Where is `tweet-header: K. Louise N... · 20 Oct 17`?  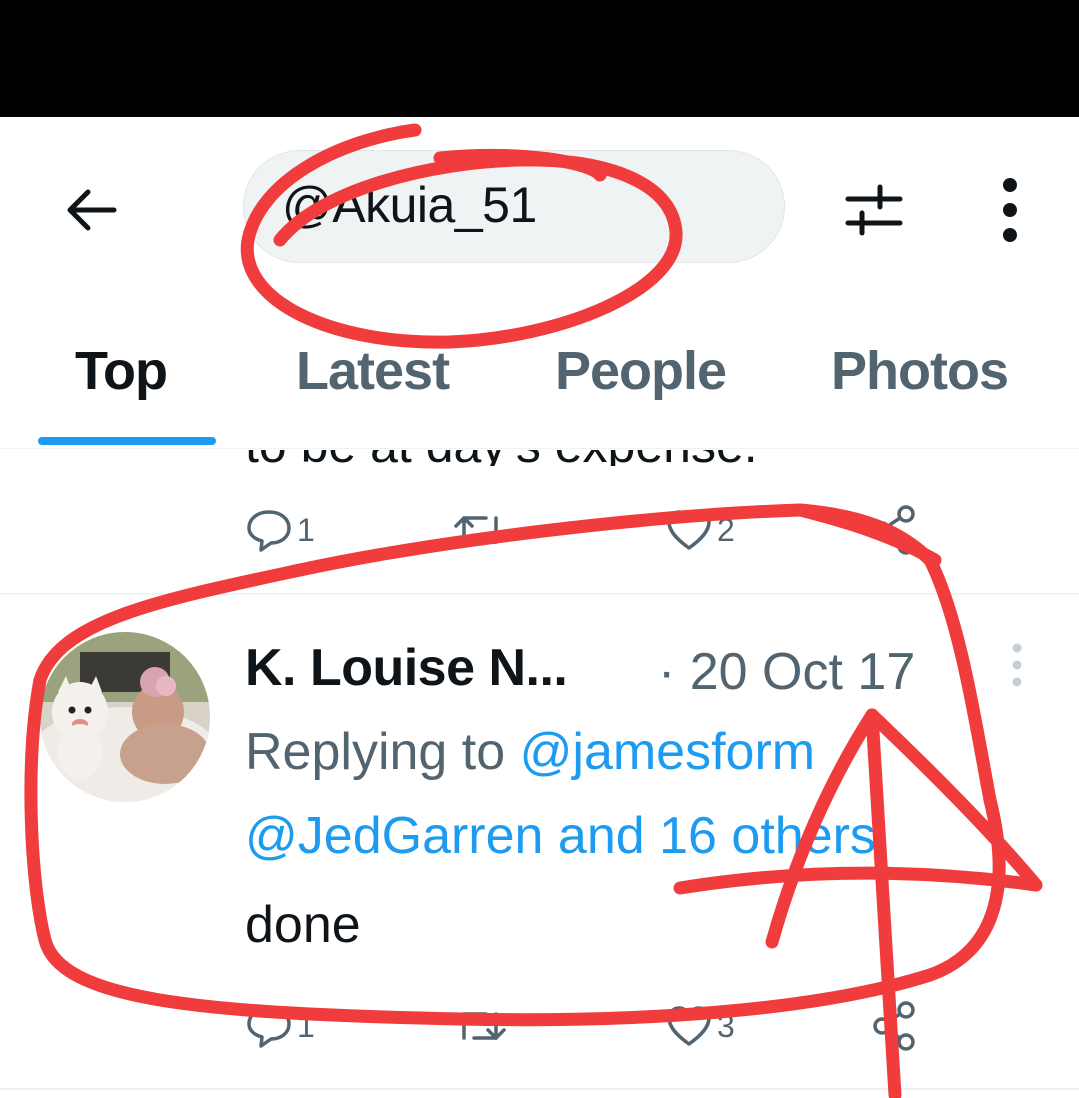
tweet-header: K. Louise N... · 20 Oct 17 is located at coordinates (580, 673).